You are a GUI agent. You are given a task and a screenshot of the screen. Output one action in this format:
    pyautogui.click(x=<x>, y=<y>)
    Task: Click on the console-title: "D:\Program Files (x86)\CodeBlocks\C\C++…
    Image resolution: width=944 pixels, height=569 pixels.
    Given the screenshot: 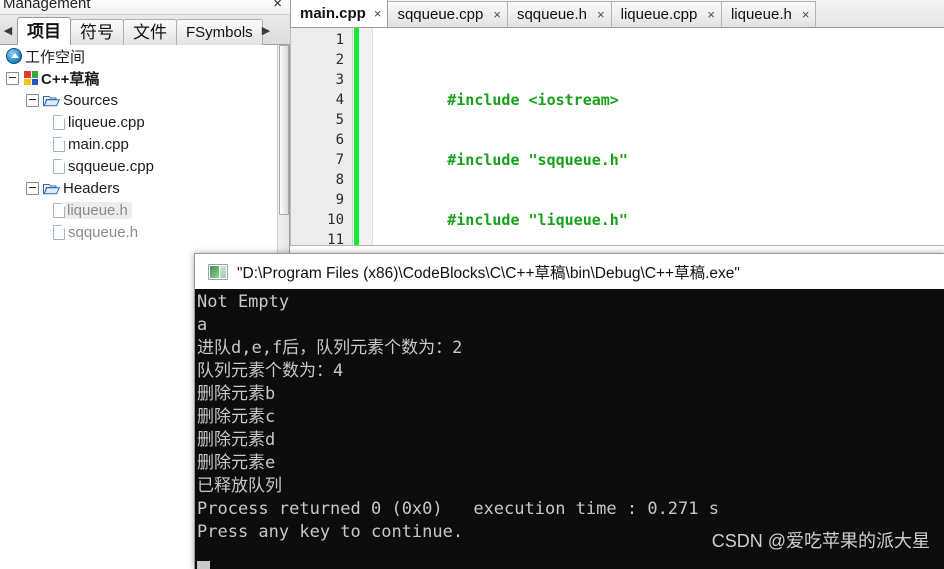 What is the action you would take?
    pyautogui.click(x=488, y=273)
    